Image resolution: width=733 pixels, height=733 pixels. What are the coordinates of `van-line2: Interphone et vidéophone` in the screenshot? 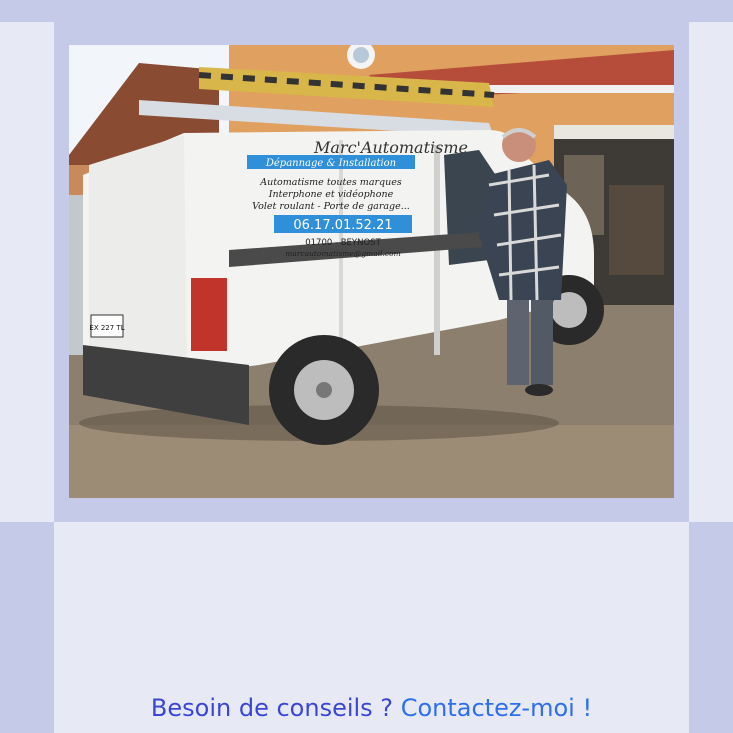 It's located at (331, 194).